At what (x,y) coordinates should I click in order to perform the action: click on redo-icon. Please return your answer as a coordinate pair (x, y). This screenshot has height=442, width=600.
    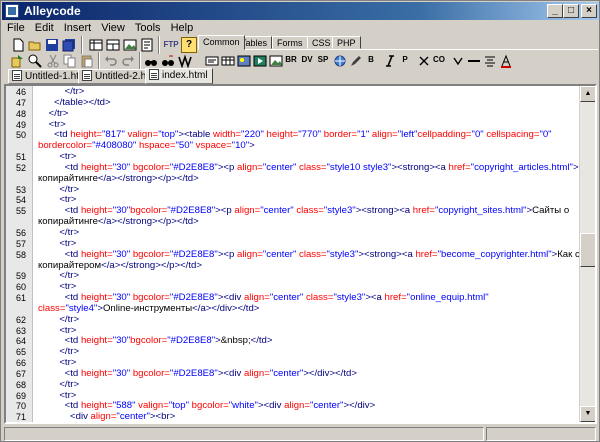
    Looking at the image, I should click on (128, 61).